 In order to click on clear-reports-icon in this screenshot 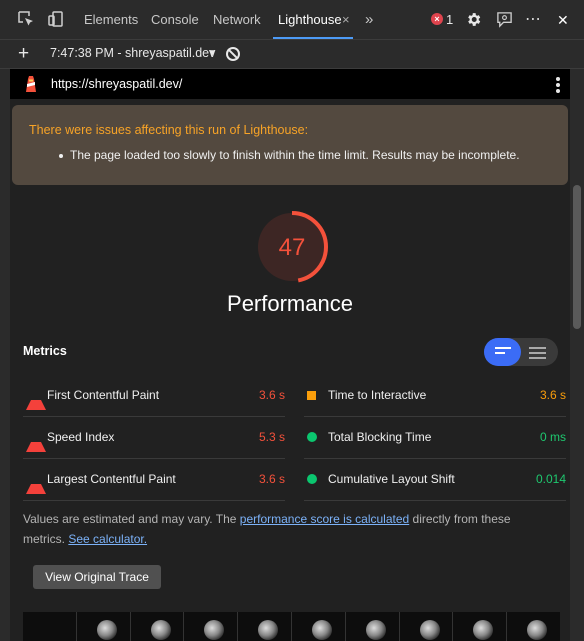, I will do `click(233, 54)`.